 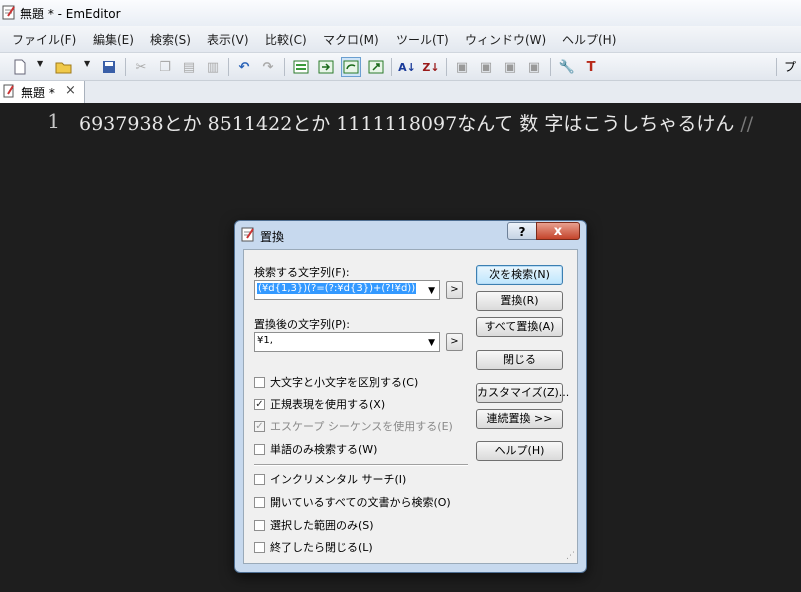 What do you see at coordinates (505, 39) in the screenshot?
I see `menu-window: ウィンドウ(W)` at bounding box center [505, 39].